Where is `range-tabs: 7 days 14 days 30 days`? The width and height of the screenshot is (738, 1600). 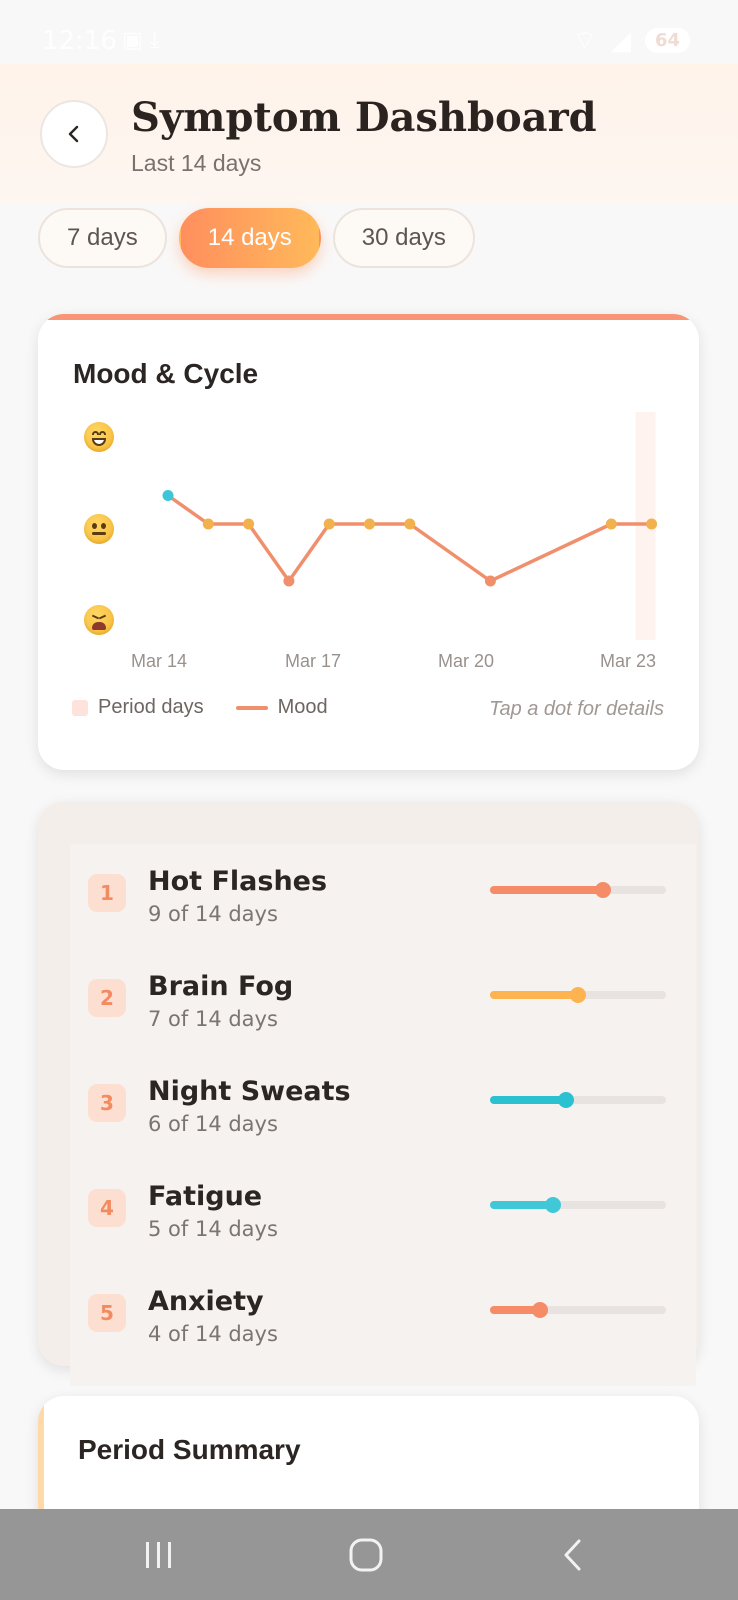
range-tabs: 7 days 14 days 30 days is located at coordinates (256, 238).